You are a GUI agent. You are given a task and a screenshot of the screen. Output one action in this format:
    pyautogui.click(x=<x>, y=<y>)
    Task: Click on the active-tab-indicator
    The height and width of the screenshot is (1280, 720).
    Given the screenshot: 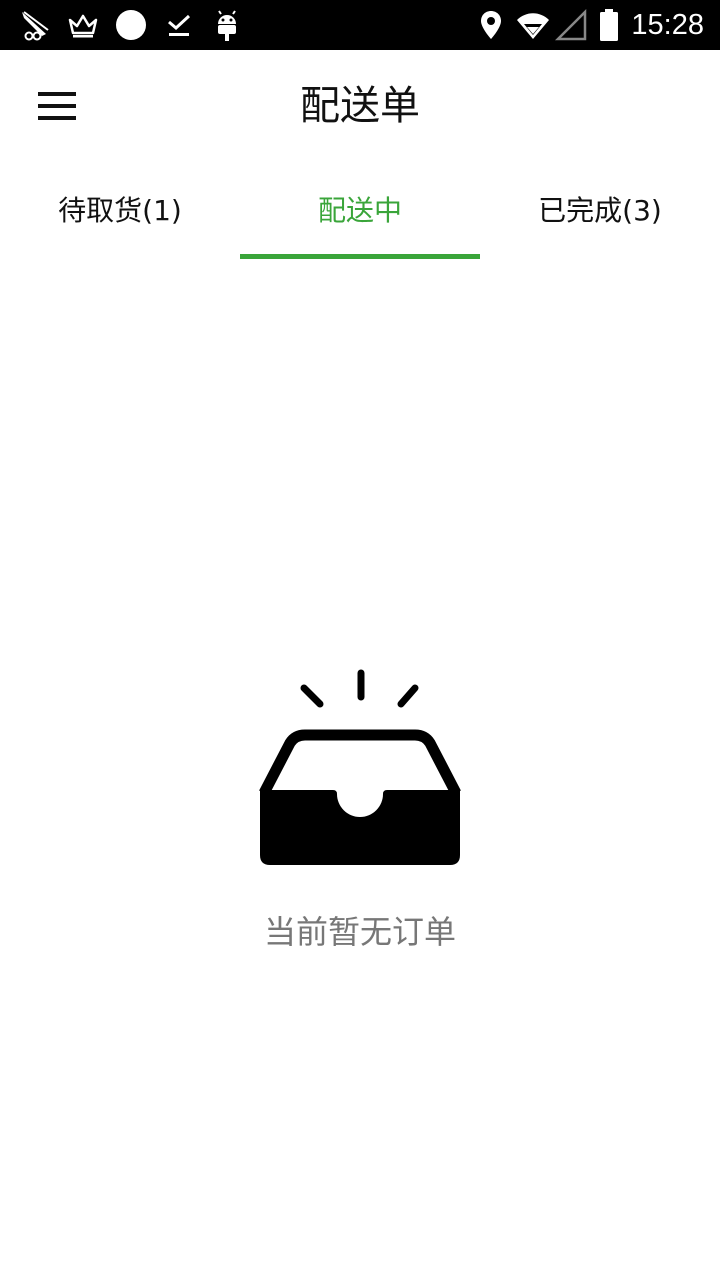 What is the action you would take?
    pyautogui.click(x=360, y=256)
    